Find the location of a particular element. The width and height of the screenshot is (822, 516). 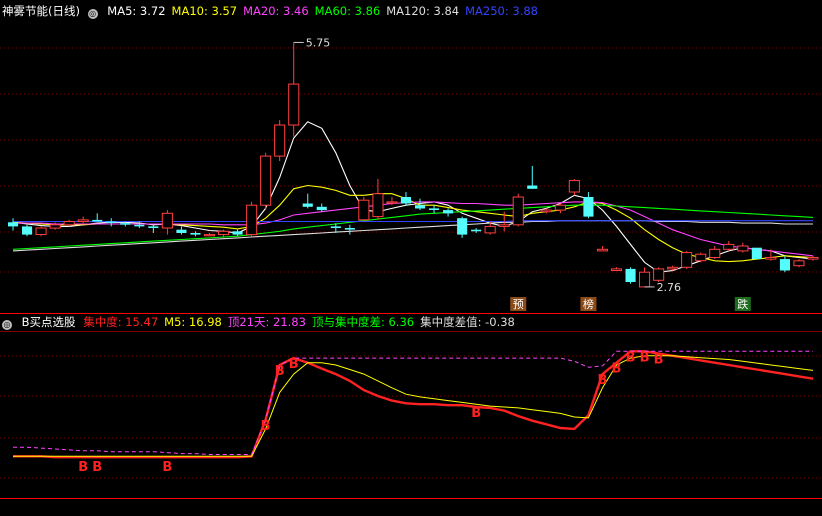

signal-bang: 榜 is located at coordinates (588, 304).